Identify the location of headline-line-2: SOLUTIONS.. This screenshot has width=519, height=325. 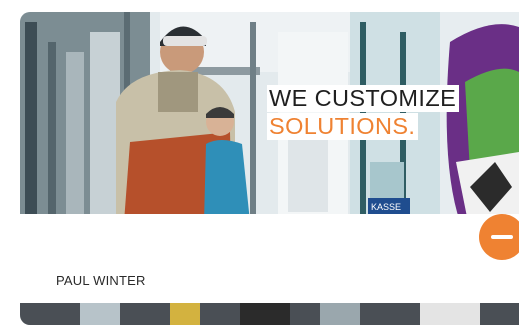
(343, 126).